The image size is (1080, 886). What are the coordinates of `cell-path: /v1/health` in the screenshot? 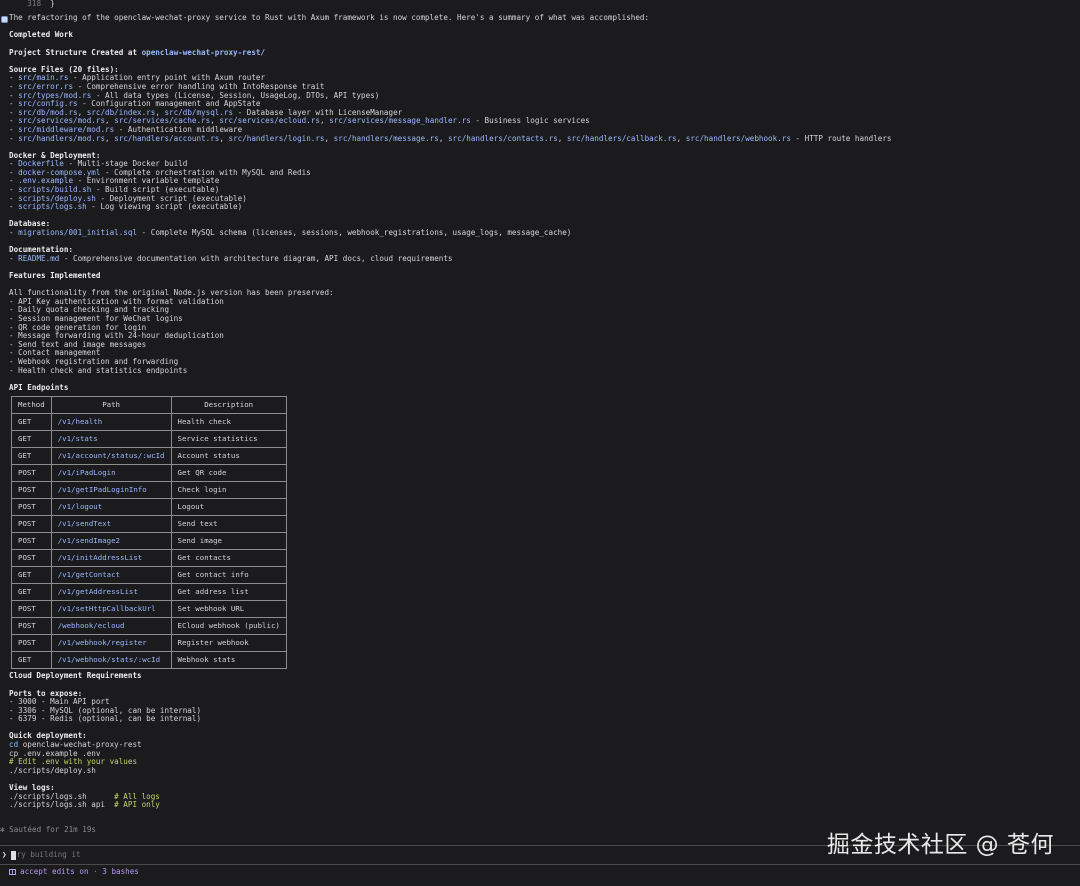 It's located at (111, 422).